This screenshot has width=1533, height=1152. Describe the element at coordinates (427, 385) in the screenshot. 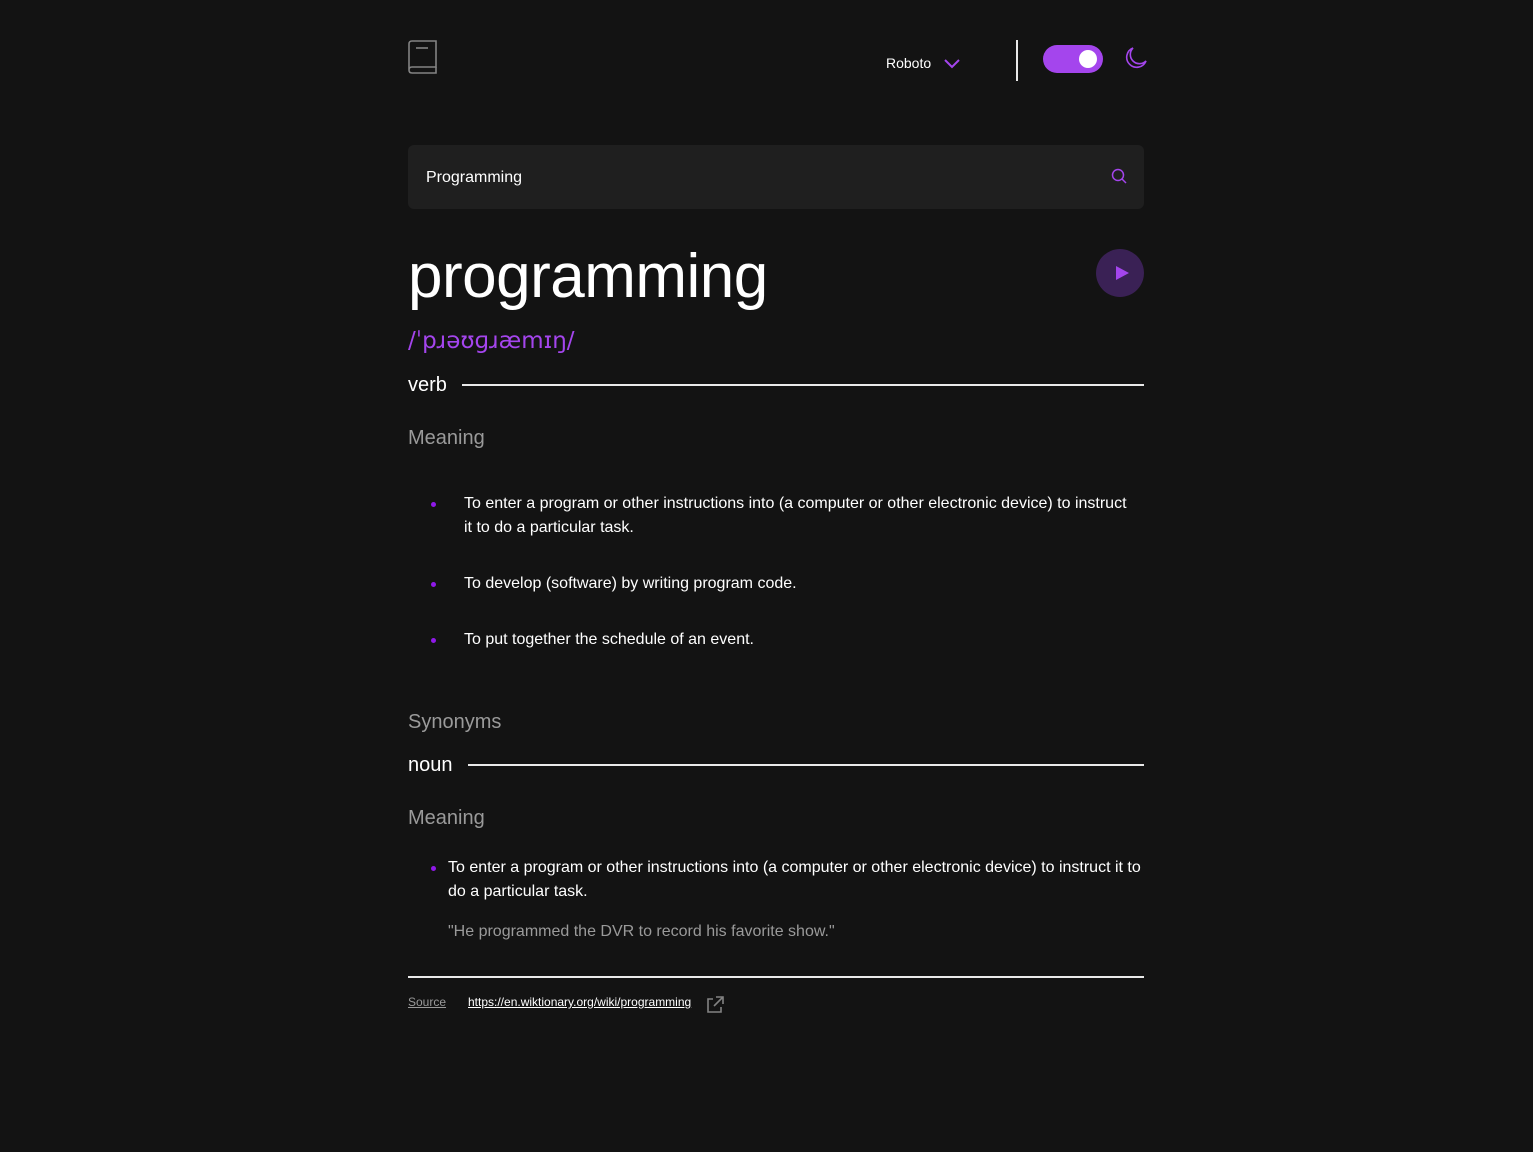

I see `part-of-speech-verb: verb` at that location.